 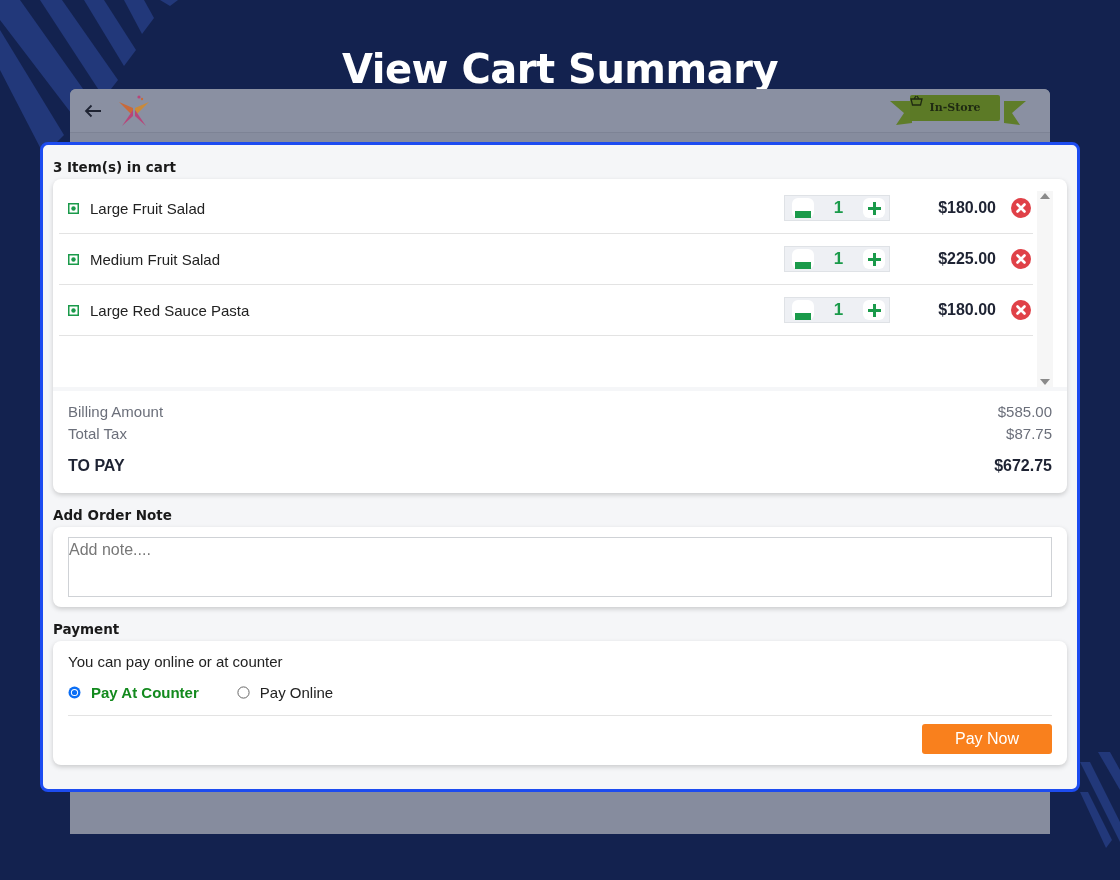 What do you see at coordinates (296, 692) in the screenshot?
I see `option-label: Pay Online` at bounding box center [296, 692].